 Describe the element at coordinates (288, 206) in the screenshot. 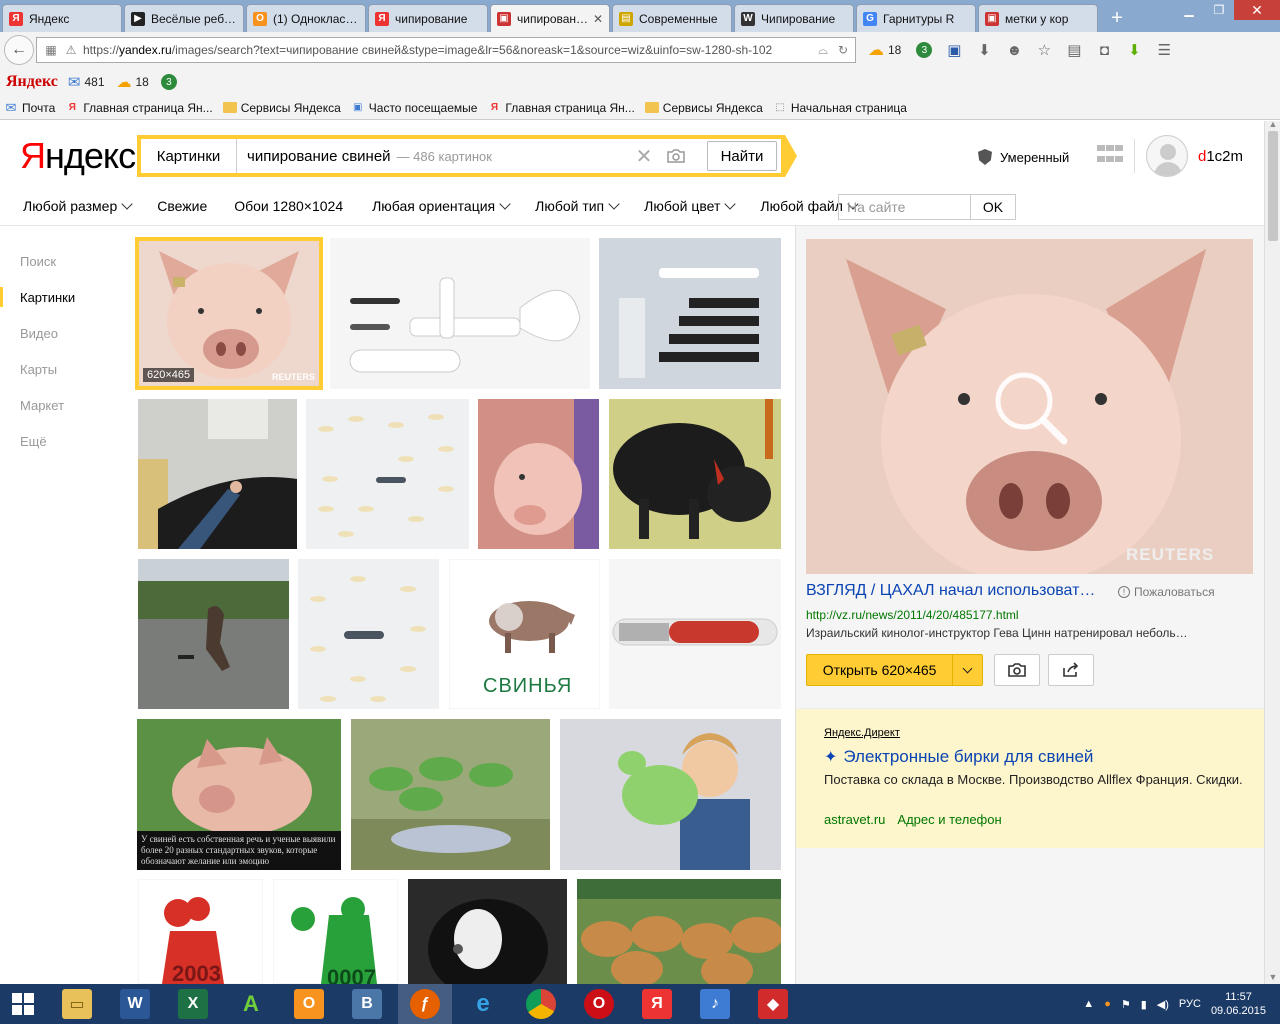

I see `filter-wallpaper: Обои 1280×1024` at that location.